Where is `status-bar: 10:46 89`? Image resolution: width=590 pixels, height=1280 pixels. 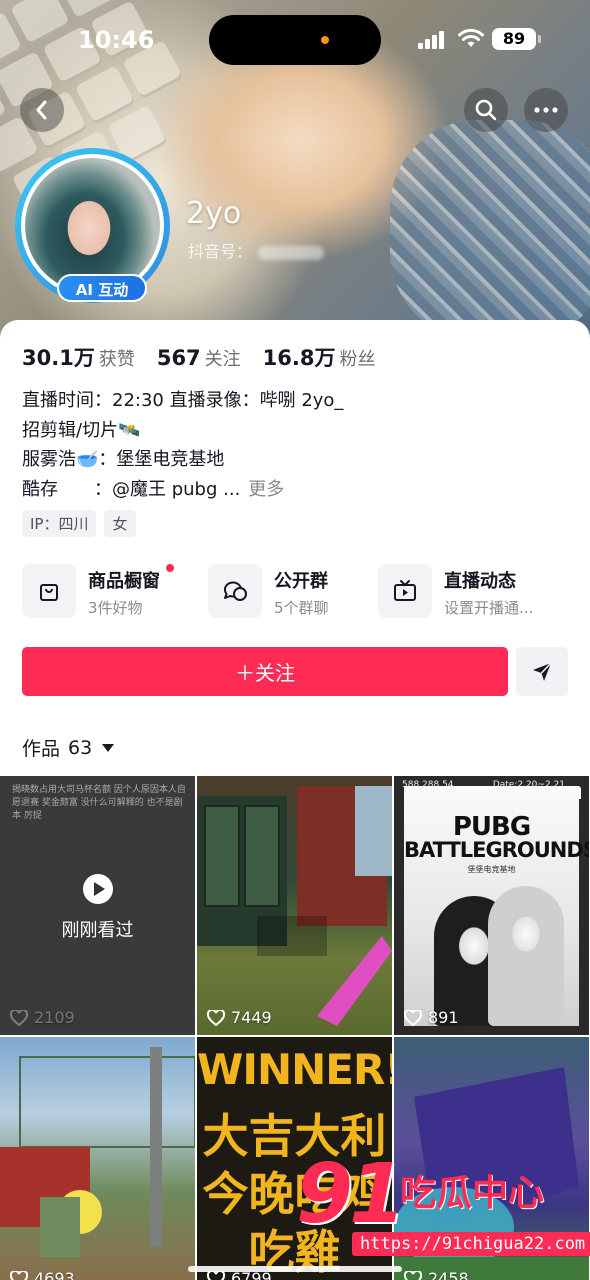
status-bar: 10:46 89 is located at coordinates (295, 40).